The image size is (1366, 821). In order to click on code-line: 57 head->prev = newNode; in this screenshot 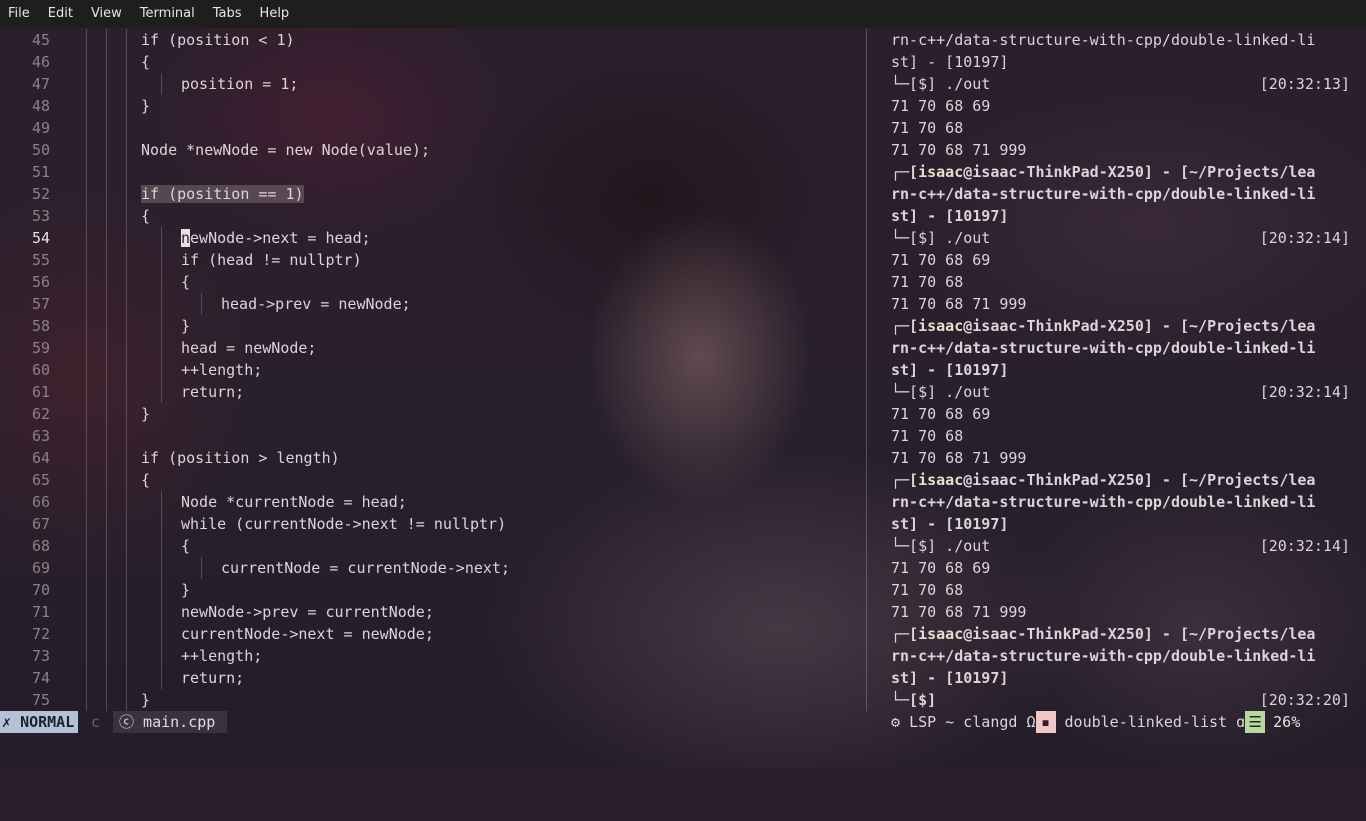, I will do `click(433, 304)`.